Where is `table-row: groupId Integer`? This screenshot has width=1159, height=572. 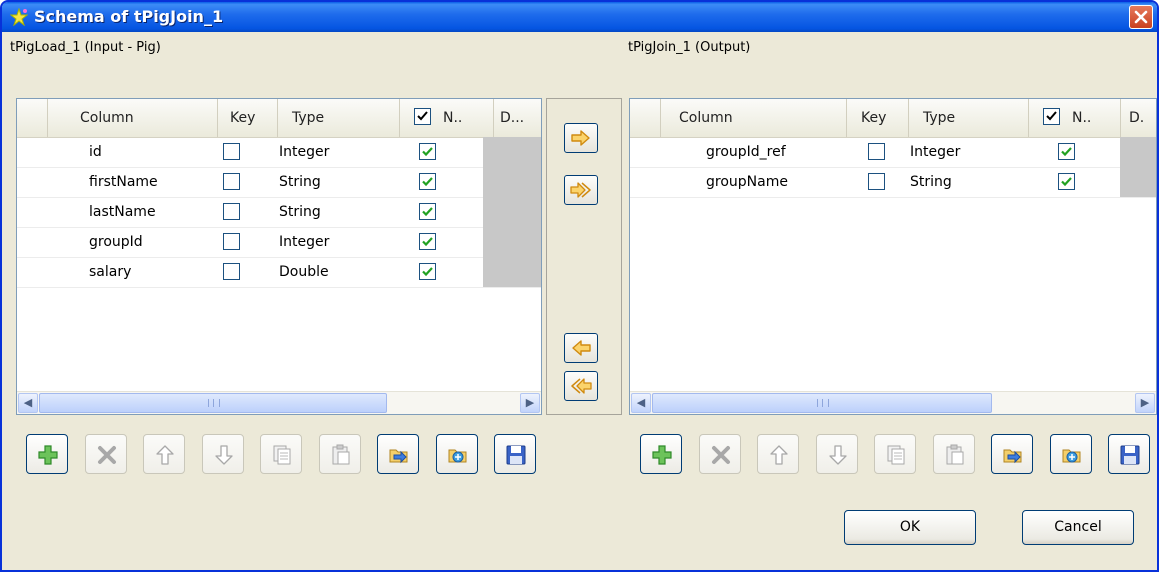
table-row: groupId Integer is located at coordinates (279, 242).